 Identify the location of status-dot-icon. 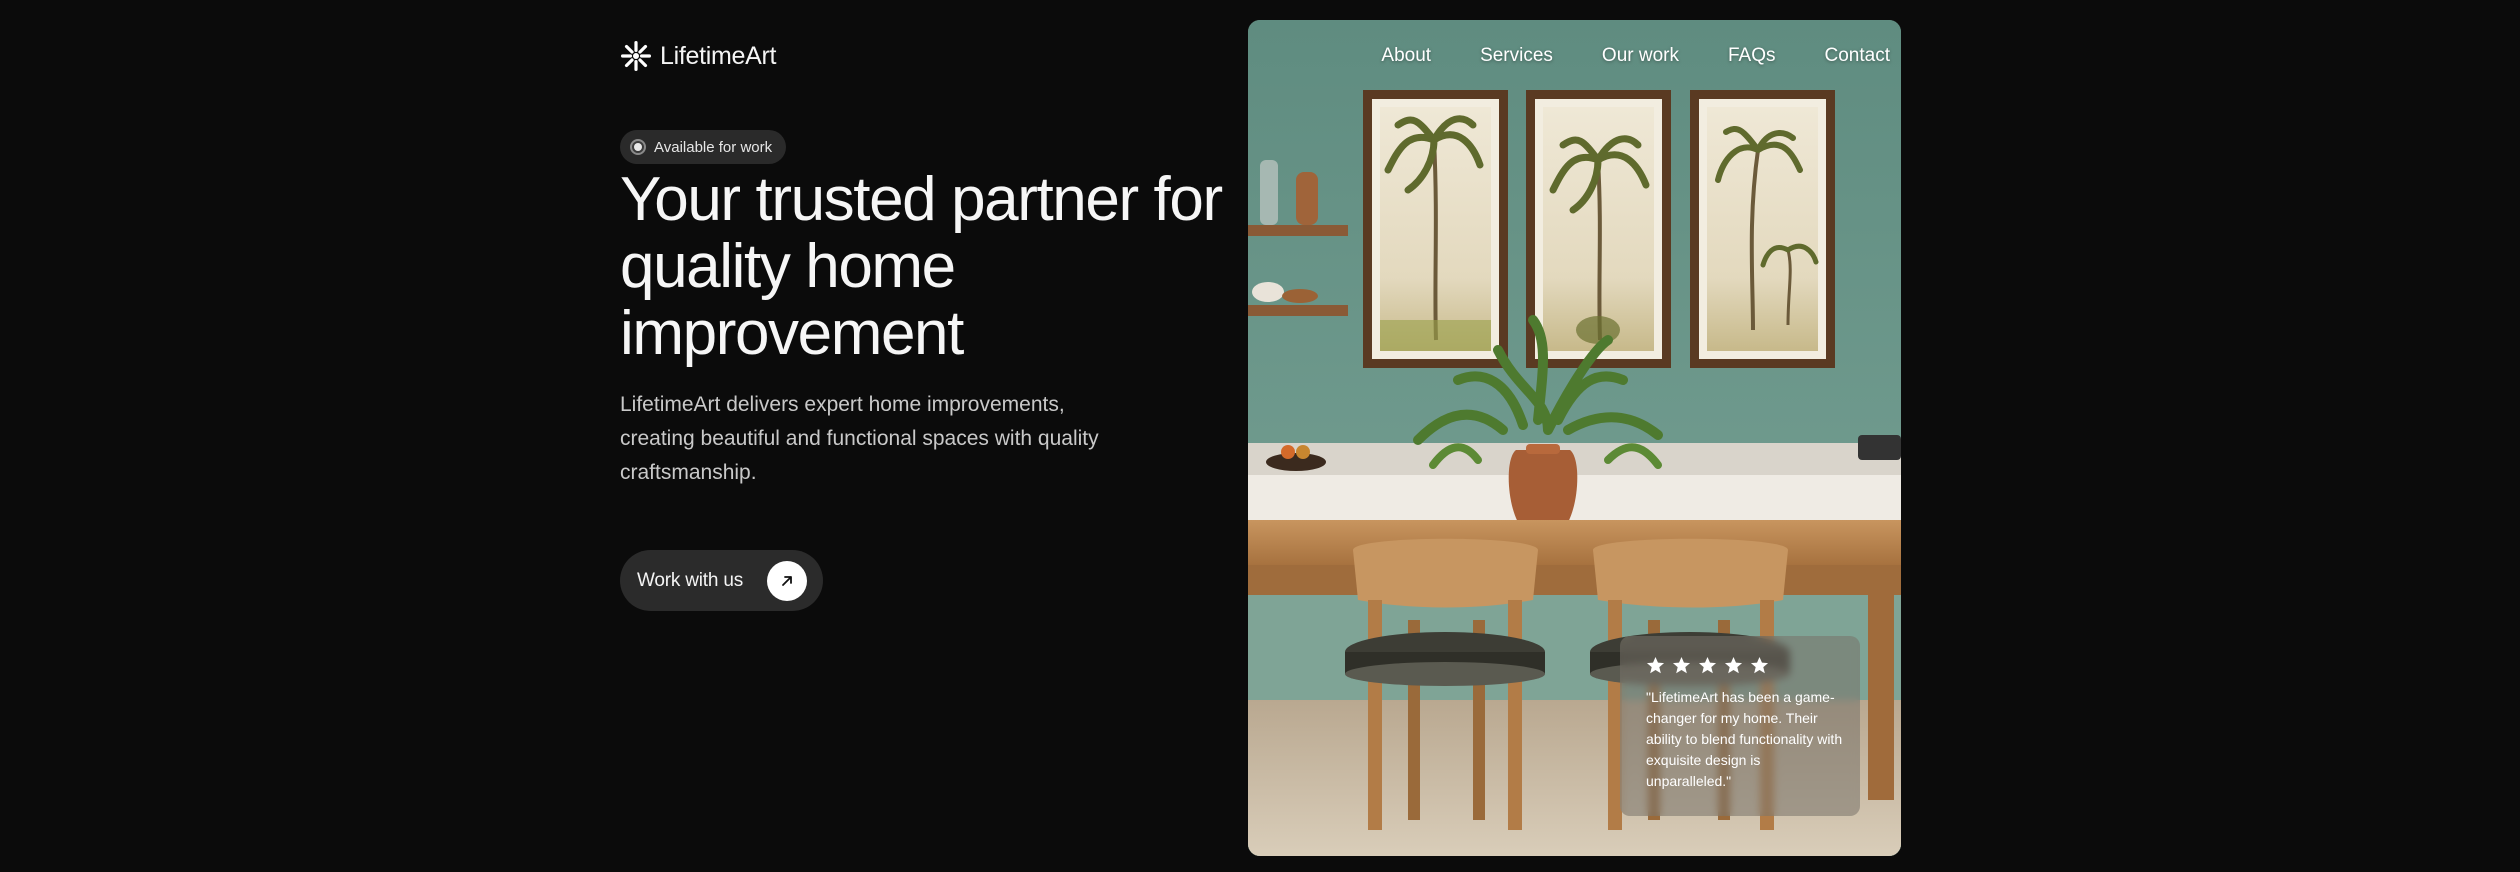
(638, 147).